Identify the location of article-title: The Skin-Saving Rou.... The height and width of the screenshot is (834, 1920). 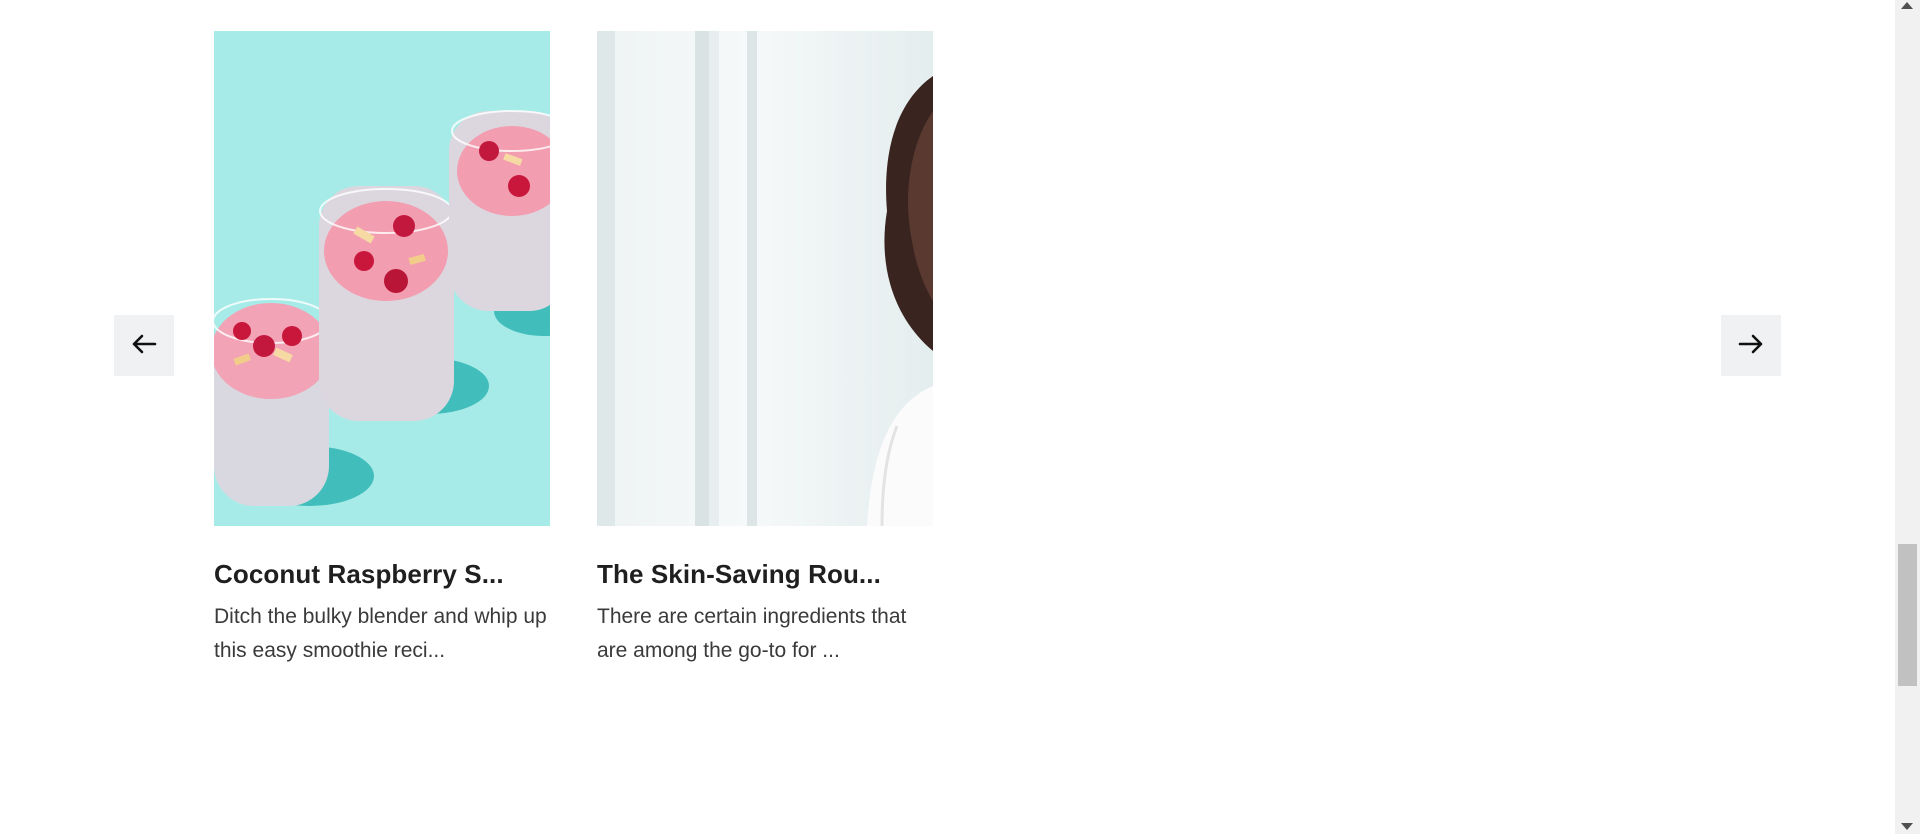
(765, 574).